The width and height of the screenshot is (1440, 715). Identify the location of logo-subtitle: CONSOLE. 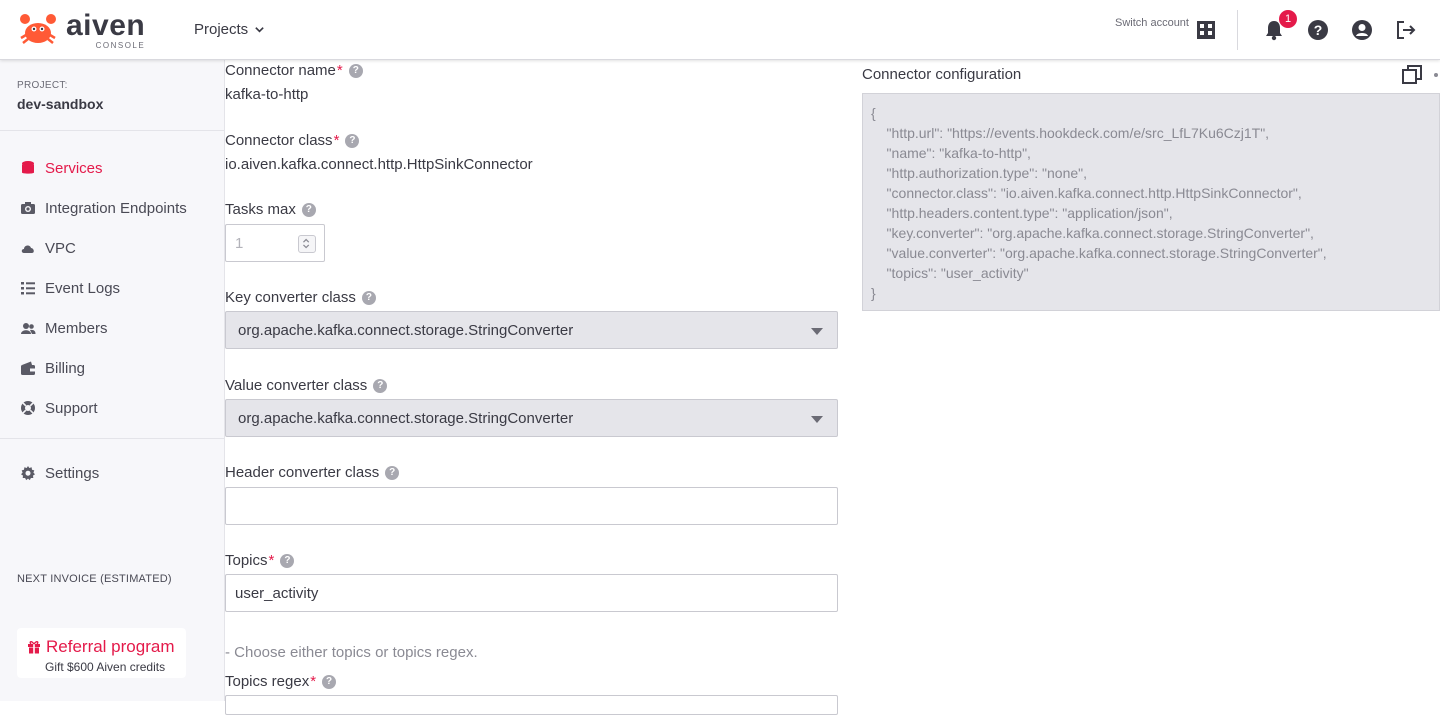
(120, 45).